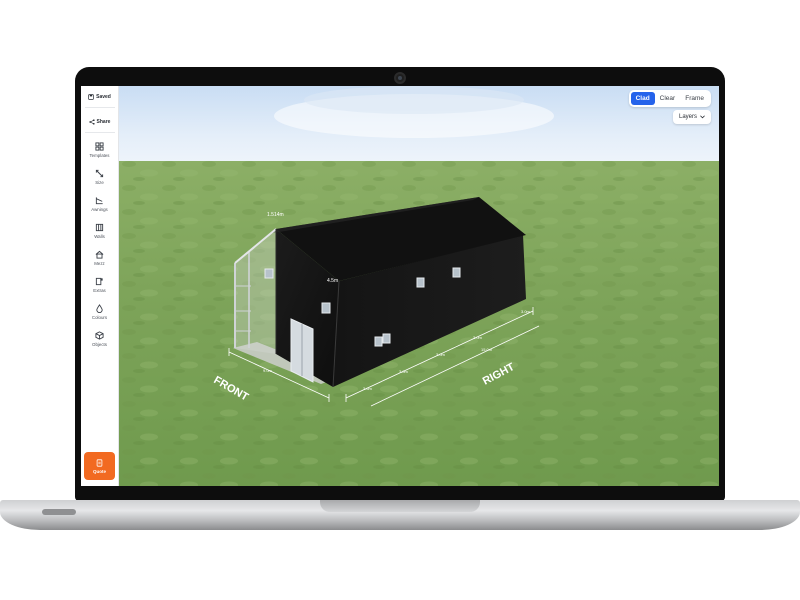 The height and width of the screenshot is (600, 800). What do you see at coordinates (99, 290) in the screenshot?
I see `sidebar-item-label: Extras` at bounding box center [99, 290].